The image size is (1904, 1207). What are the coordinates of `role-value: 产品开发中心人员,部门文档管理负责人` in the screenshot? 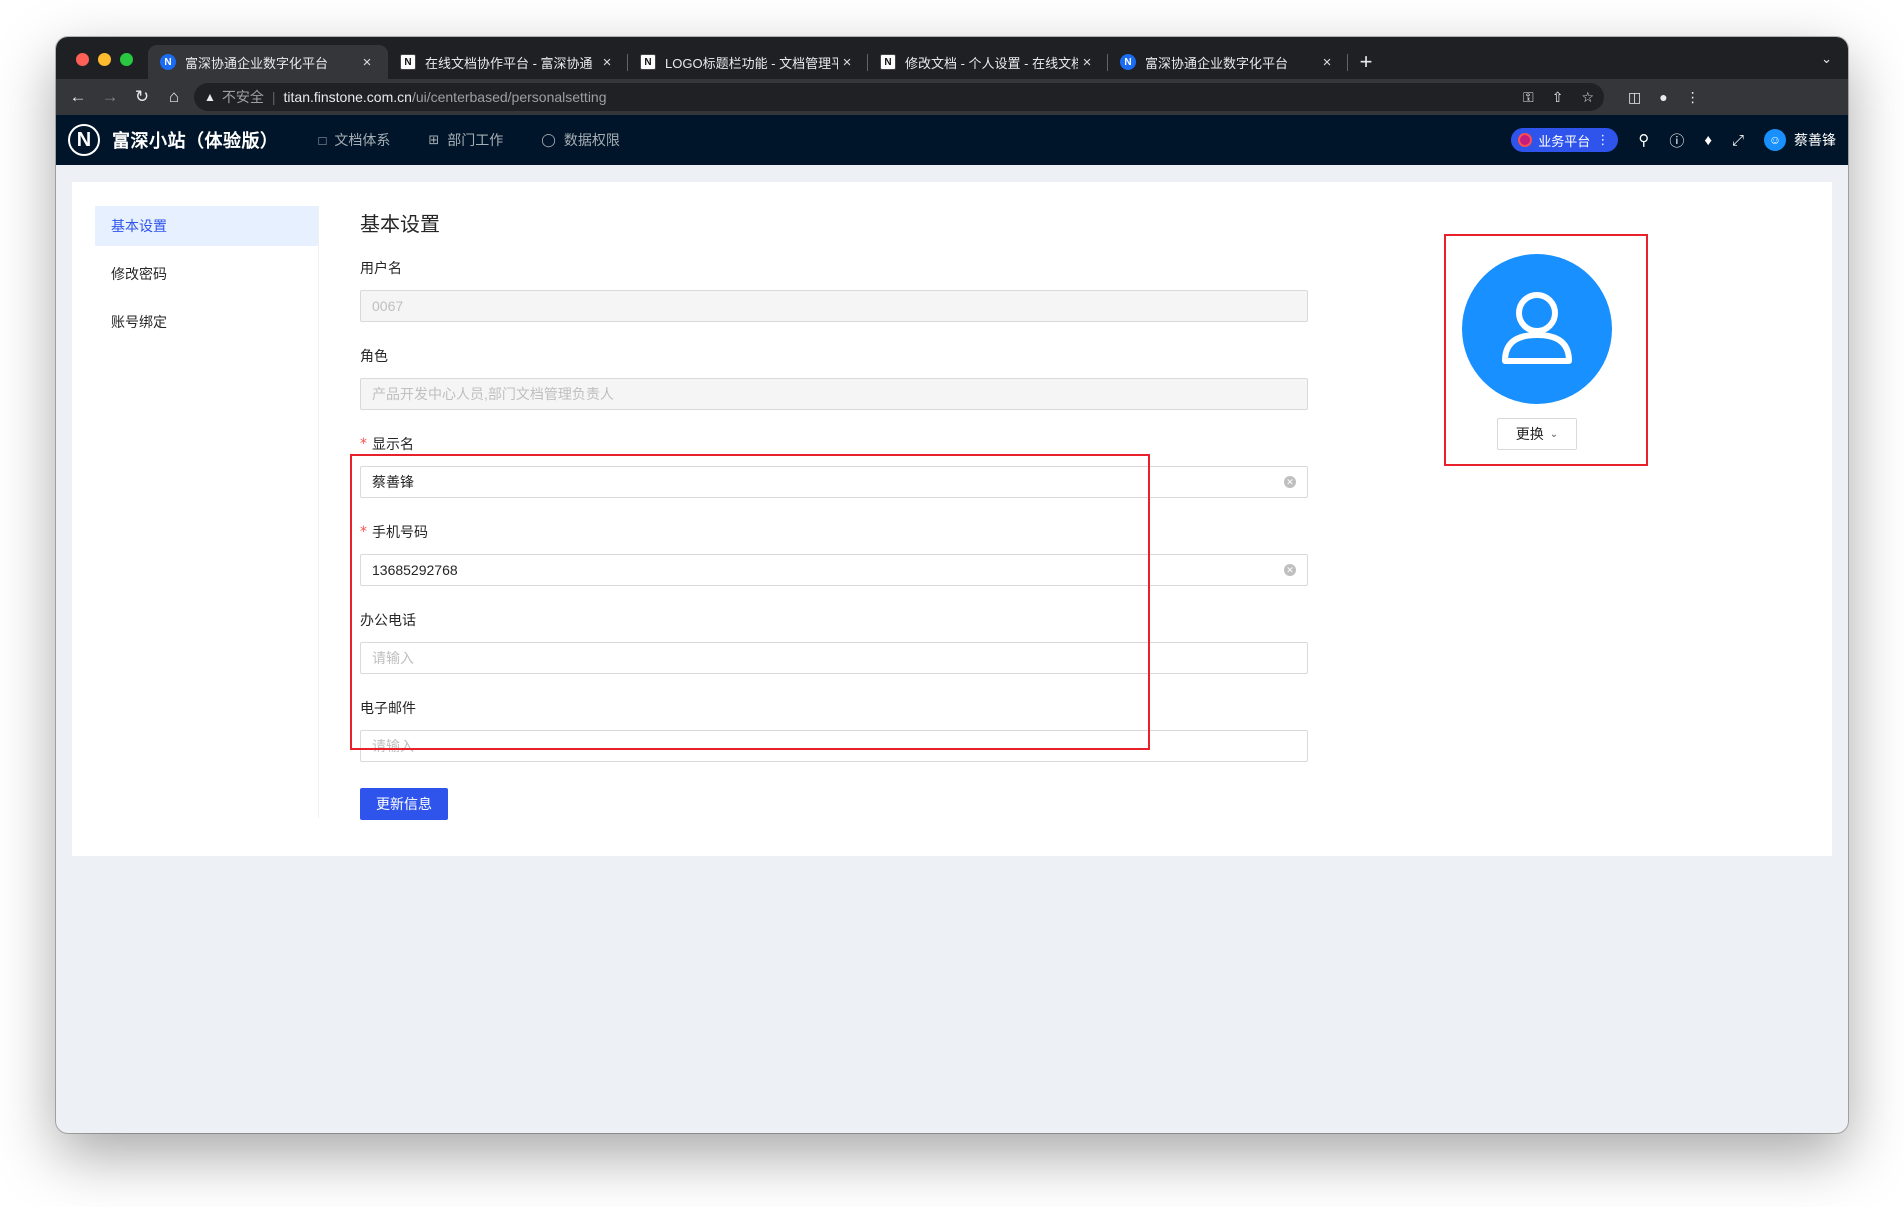 It's located at (493, 394).